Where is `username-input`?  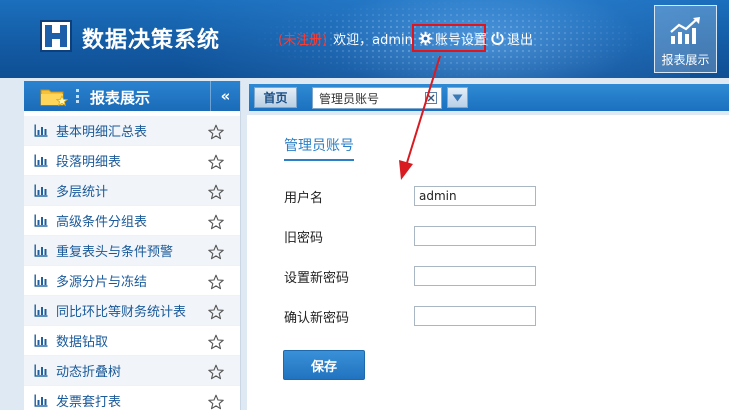
username-input is located at coordinates (475, 196).